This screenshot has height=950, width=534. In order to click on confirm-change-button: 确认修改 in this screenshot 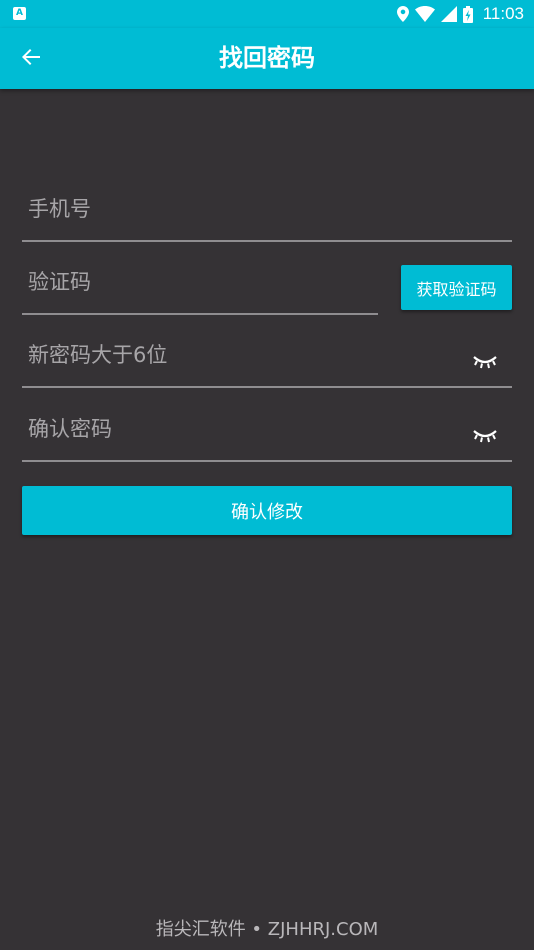, I will do `click(267, 510)`.